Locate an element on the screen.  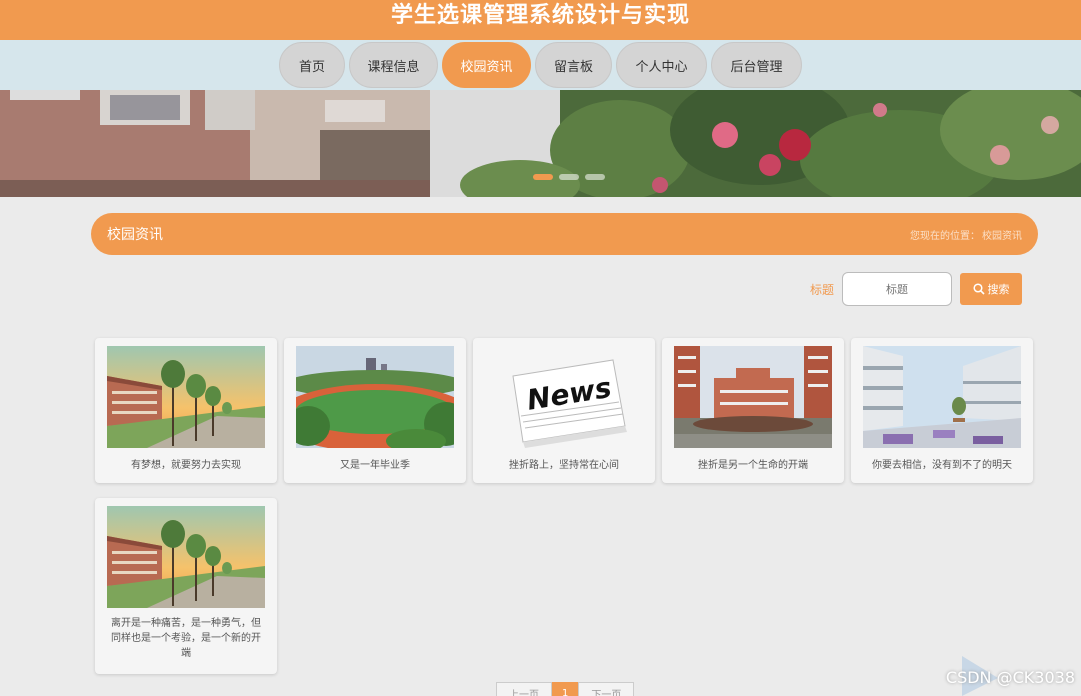
news-card-3: News 挫折路上，坚持常在心间 is located at coordinates (564, 410).